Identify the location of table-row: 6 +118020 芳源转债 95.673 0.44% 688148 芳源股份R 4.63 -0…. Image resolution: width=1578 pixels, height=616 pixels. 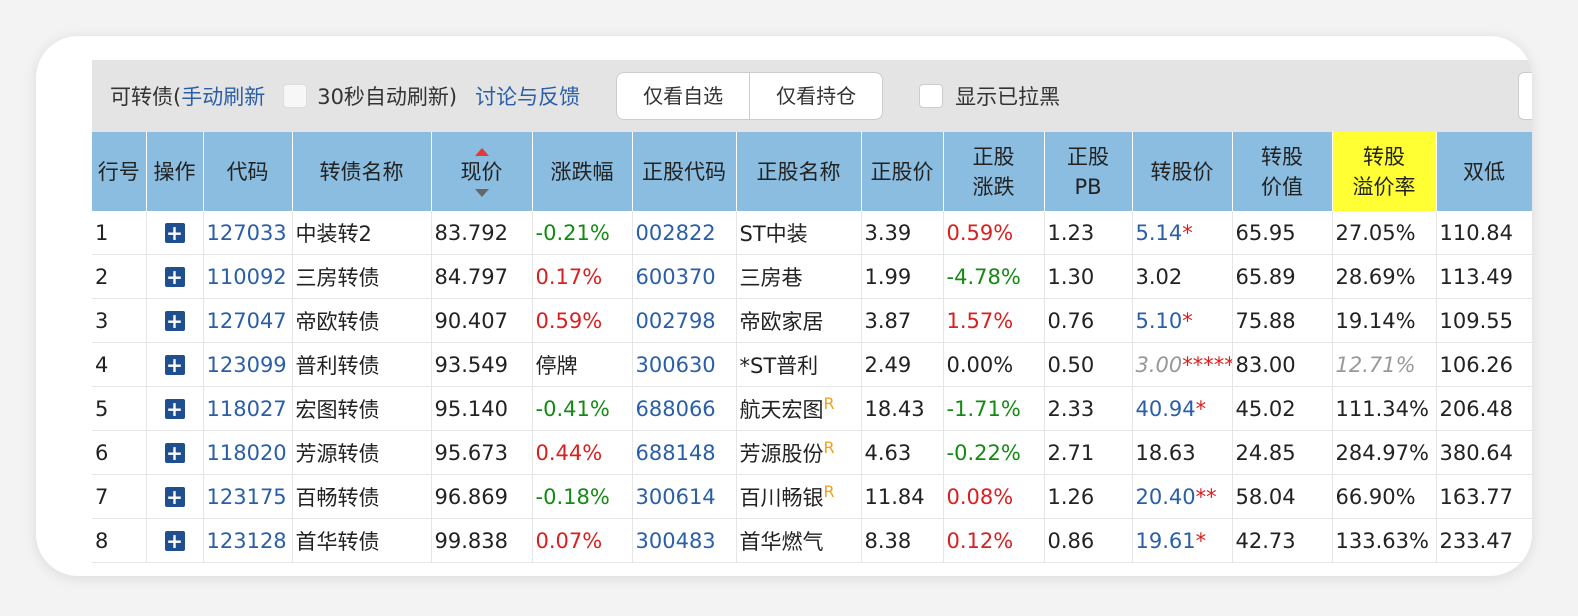
(812, 452).